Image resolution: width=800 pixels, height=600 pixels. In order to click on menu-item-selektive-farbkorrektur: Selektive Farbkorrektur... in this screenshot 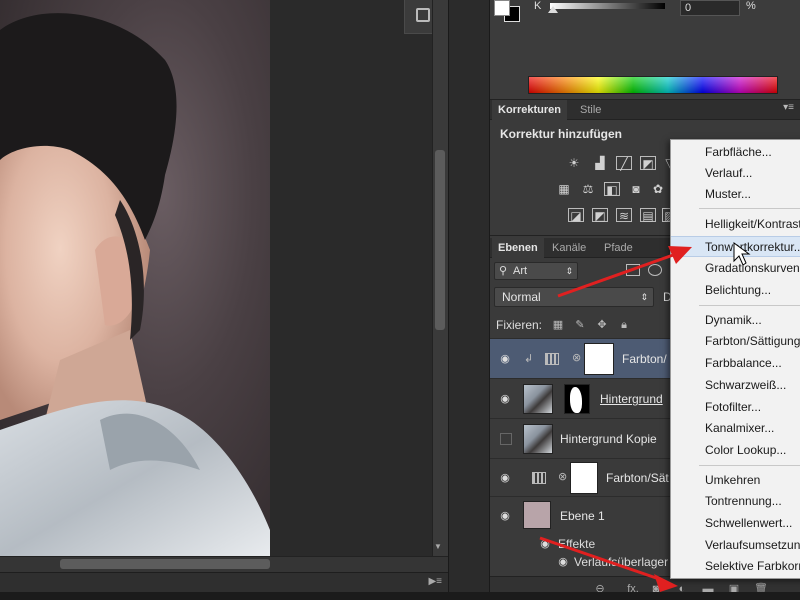, I will do `click(735, 566)`.